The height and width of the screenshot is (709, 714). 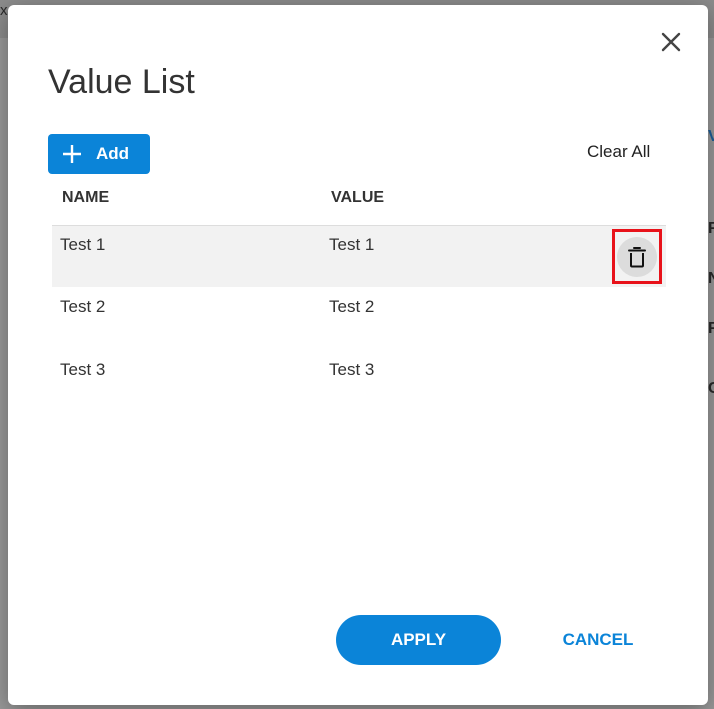 I want to click on row-value: Test 1, so click(x=352, y=244).